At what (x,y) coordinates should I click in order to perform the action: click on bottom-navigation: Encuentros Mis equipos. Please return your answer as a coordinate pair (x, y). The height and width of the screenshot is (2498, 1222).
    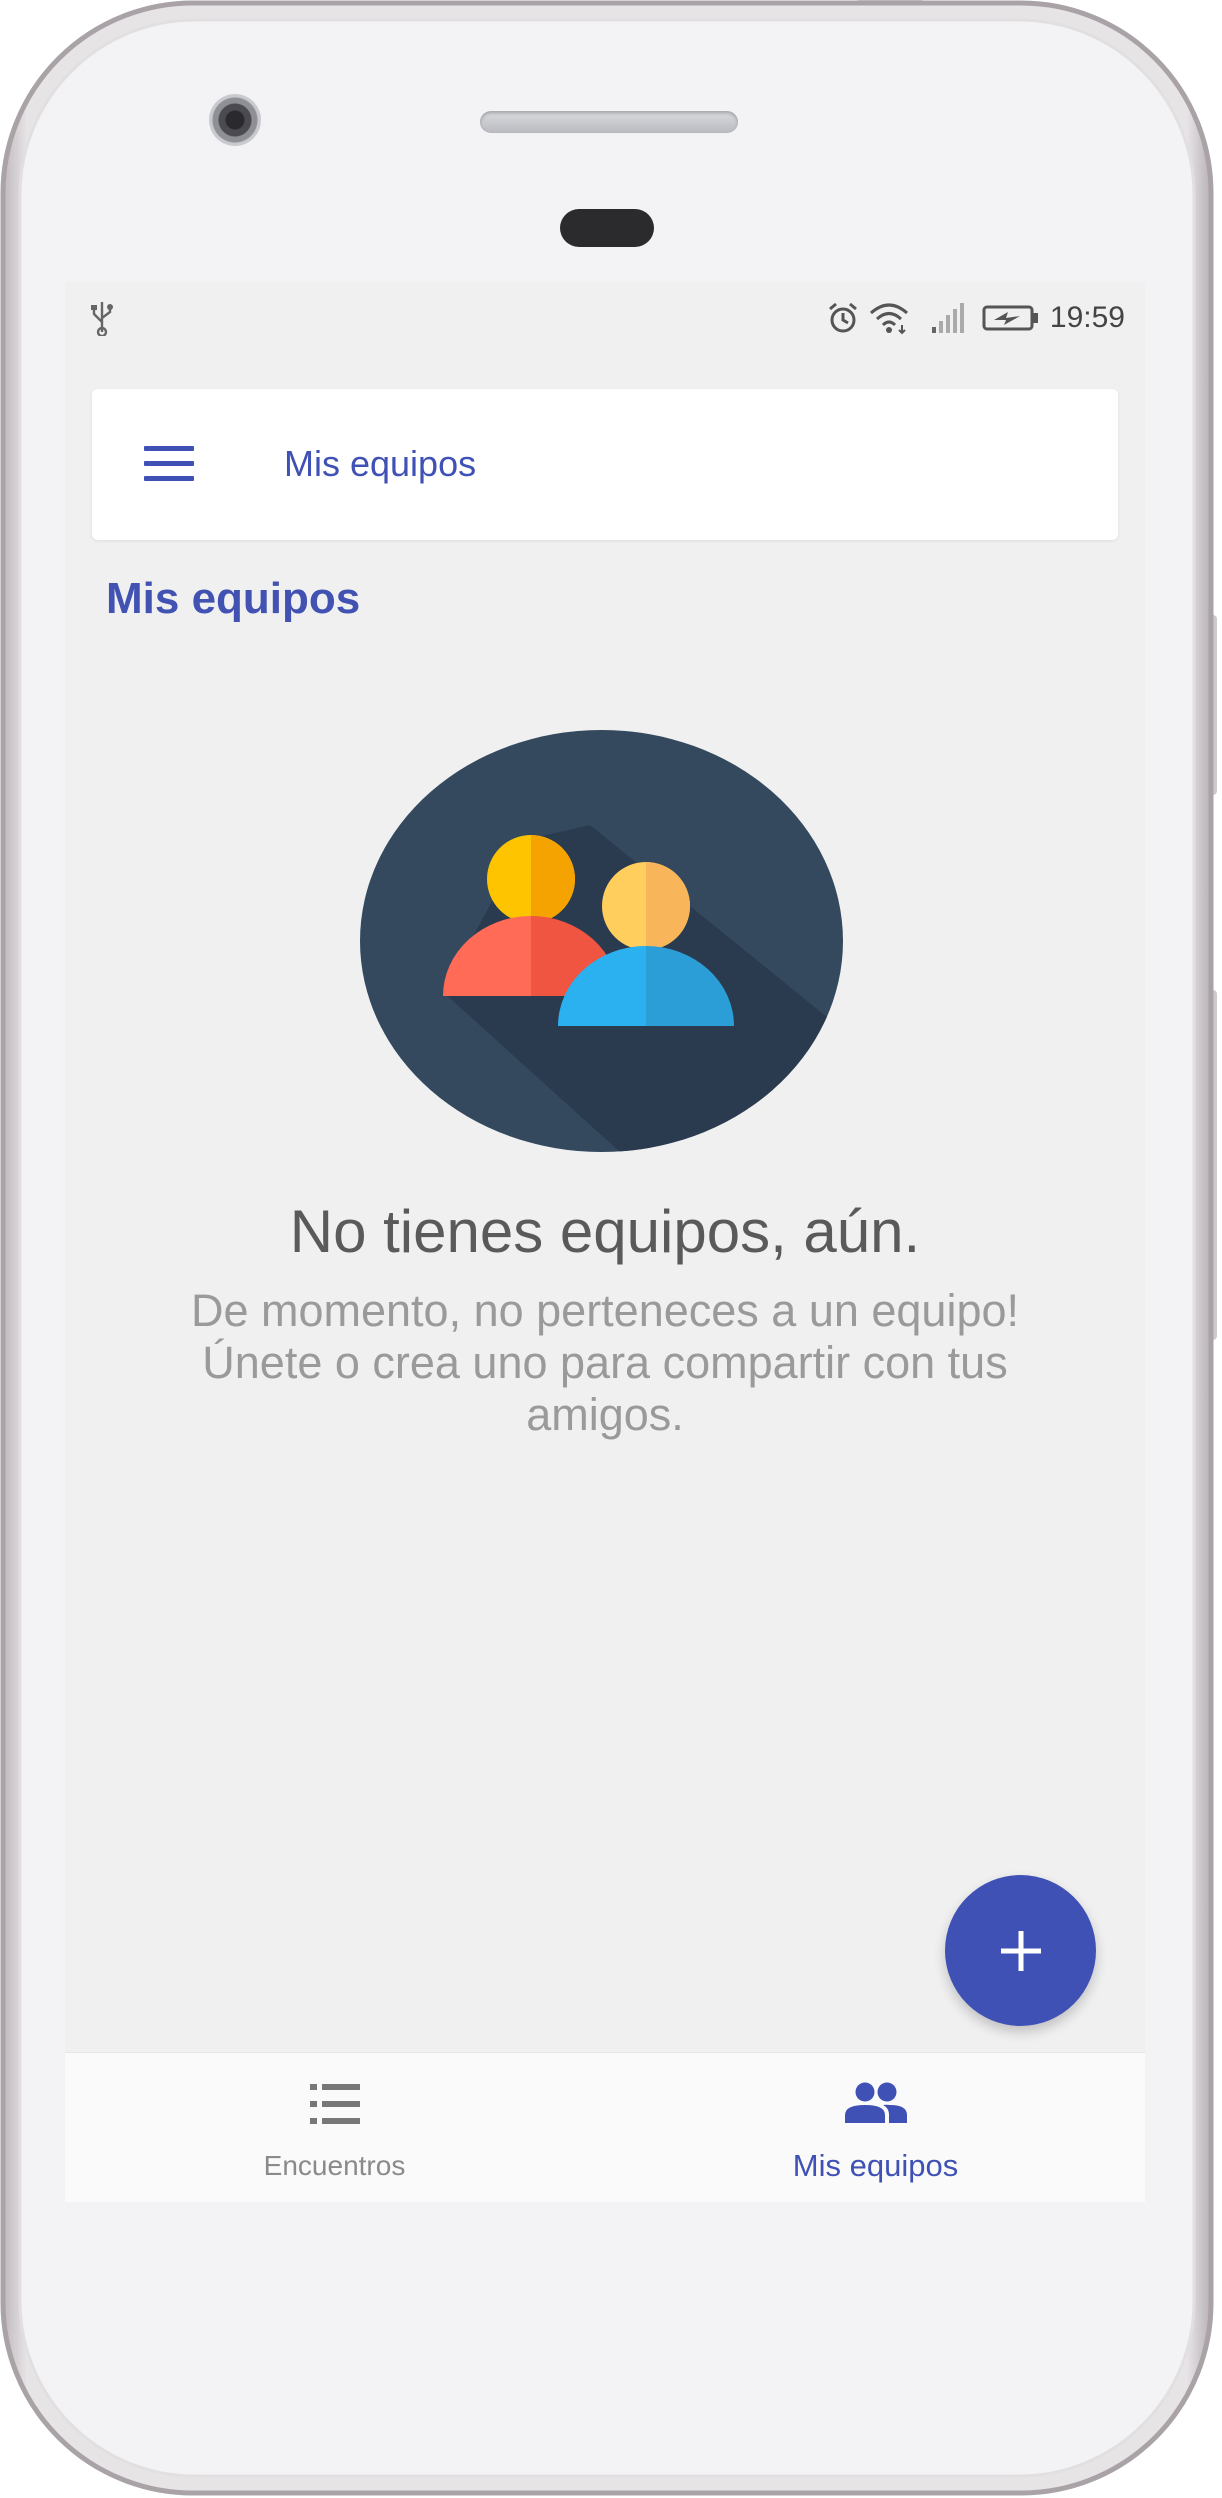
    Looking at the image, I should click on (605, 2127).